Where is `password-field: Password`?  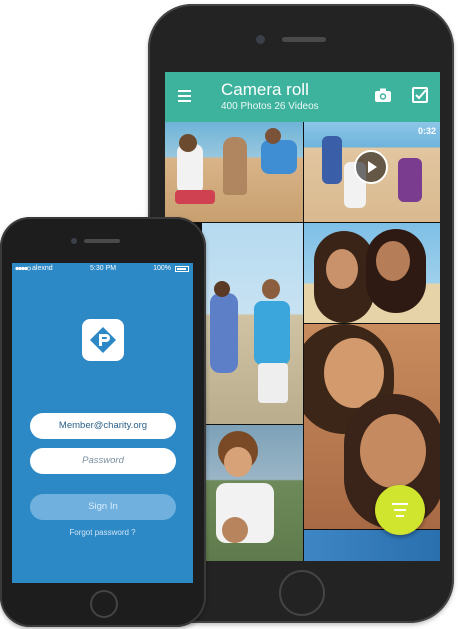
password-field: Password is located at coordinates (103, 461).